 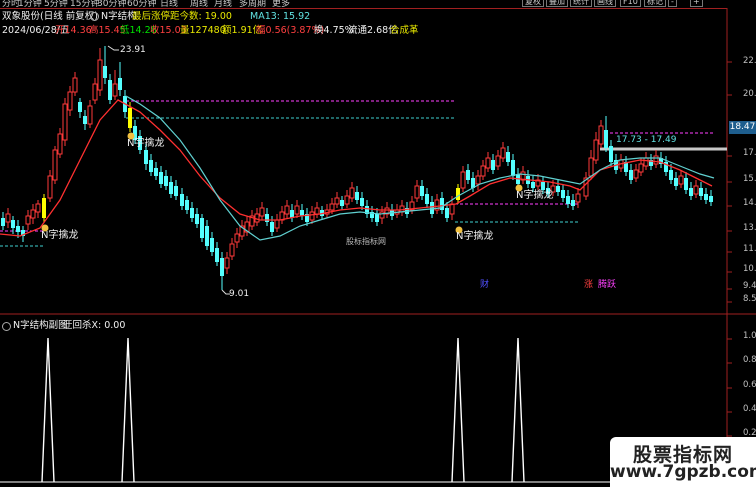 What do you see at coordinates (60, 235) in the screenshot?
I see `signal-label-1: N字擒龙` at bounding box center [60, 235].